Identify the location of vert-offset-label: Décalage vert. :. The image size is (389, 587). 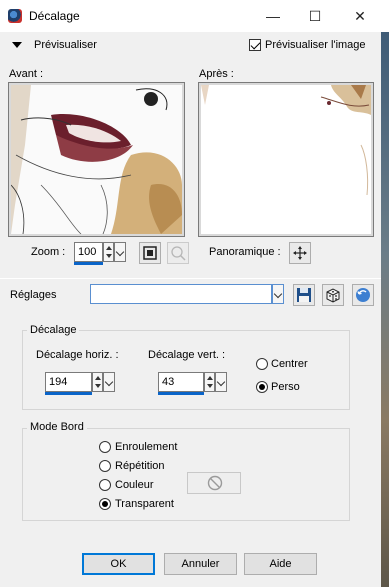
(187, 355).